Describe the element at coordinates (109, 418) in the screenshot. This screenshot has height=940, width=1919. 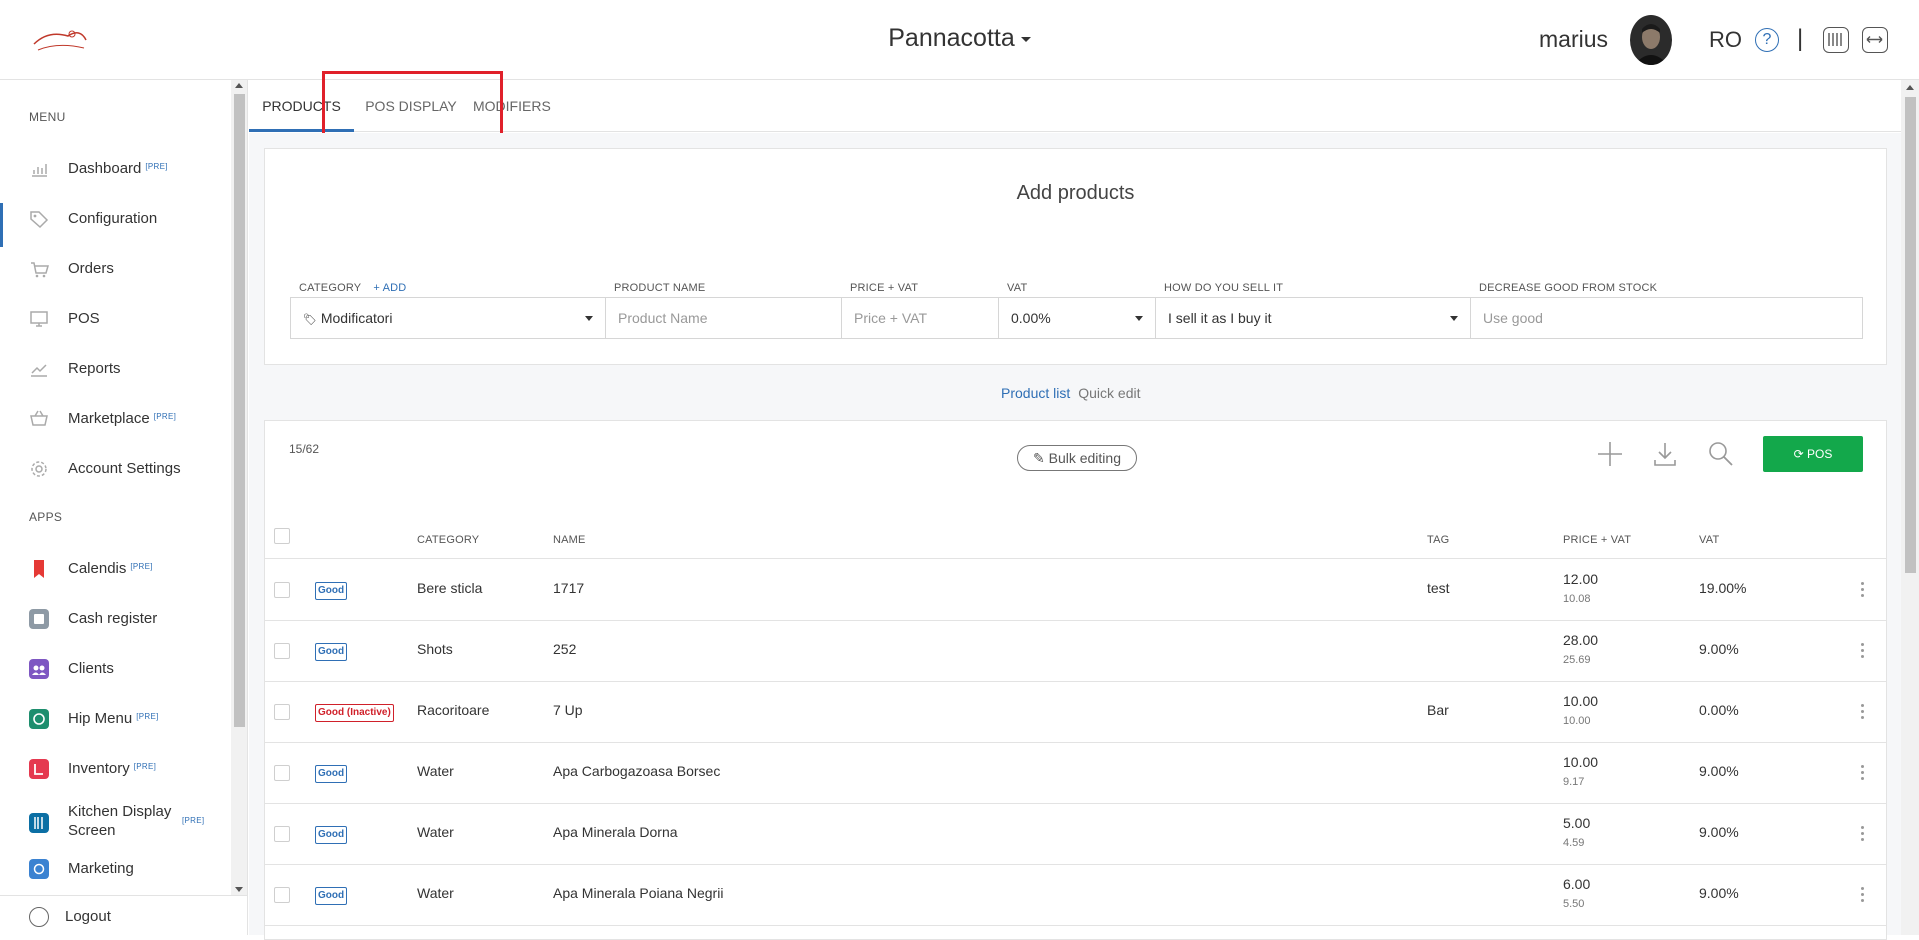
I see `sidebar-item-label: Marketplace` at that location.